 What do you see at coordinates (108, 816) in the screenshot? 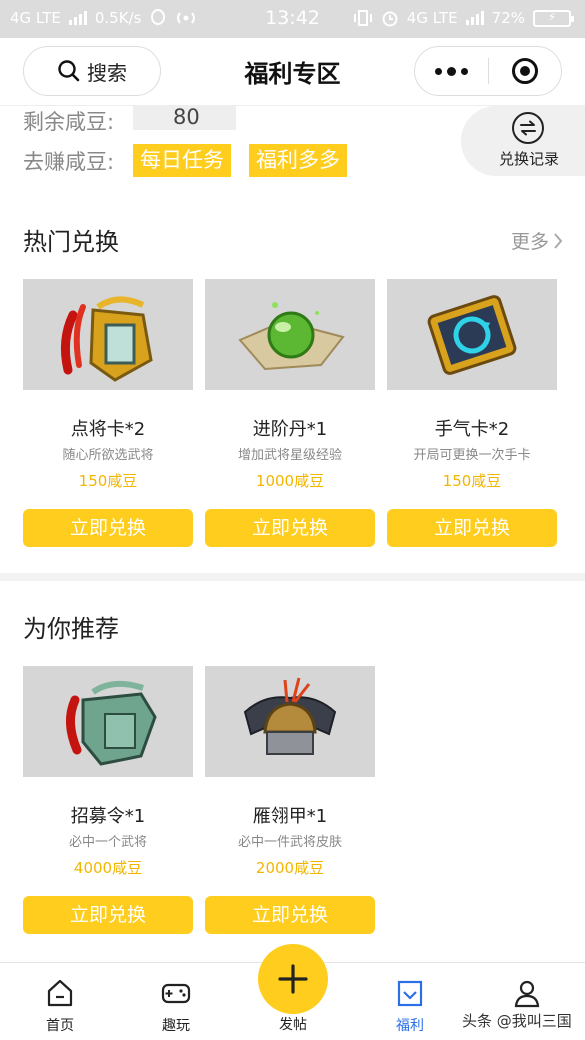
I see `item-name: 招募令*1` at bounding box center [108, 816].